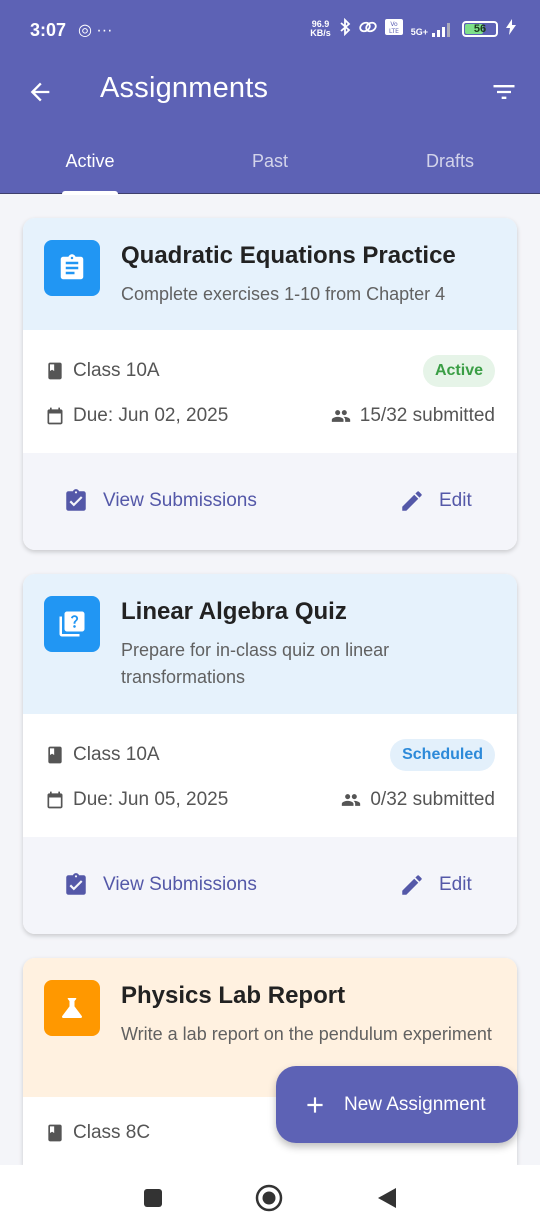  I want to click on tab-bar: Active Past Drafts, so click(270, 163).